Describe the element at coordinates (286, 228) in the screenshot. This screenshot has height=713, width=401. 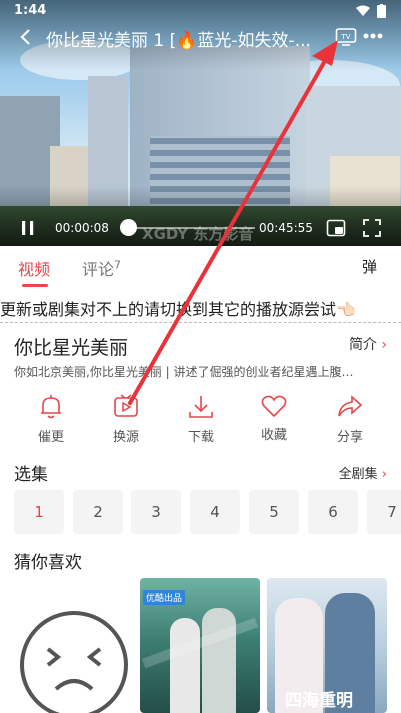
I see `total-time: 00:45:55` at that location.